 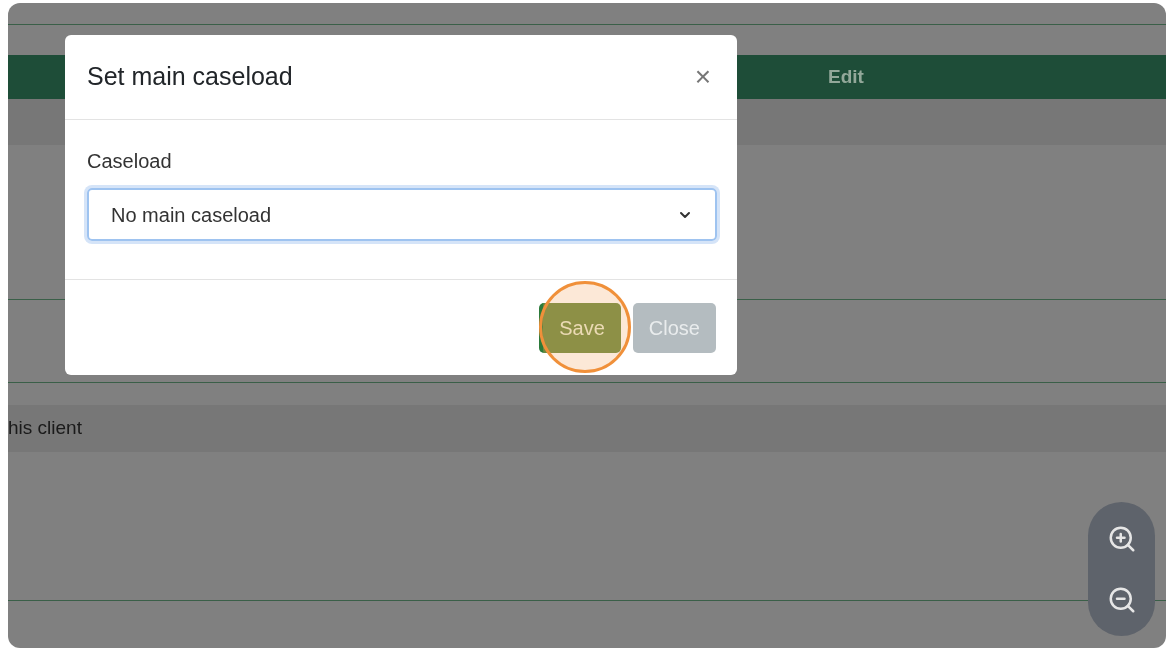 What do you see at coordinates (190, 77) in the screenshot?
I see `dialog-title: Set main caseload` at bounding box center [190, 77].